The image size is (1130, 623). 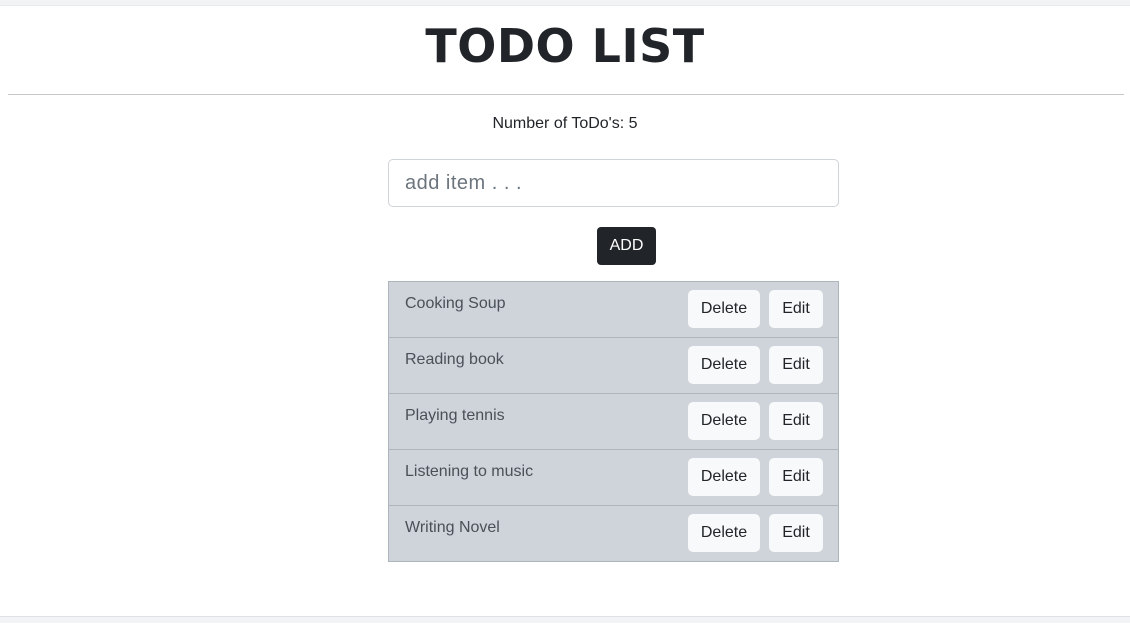 I want to click on todo-count: Number of ToDo's: 5, so click(x=565, y=123).